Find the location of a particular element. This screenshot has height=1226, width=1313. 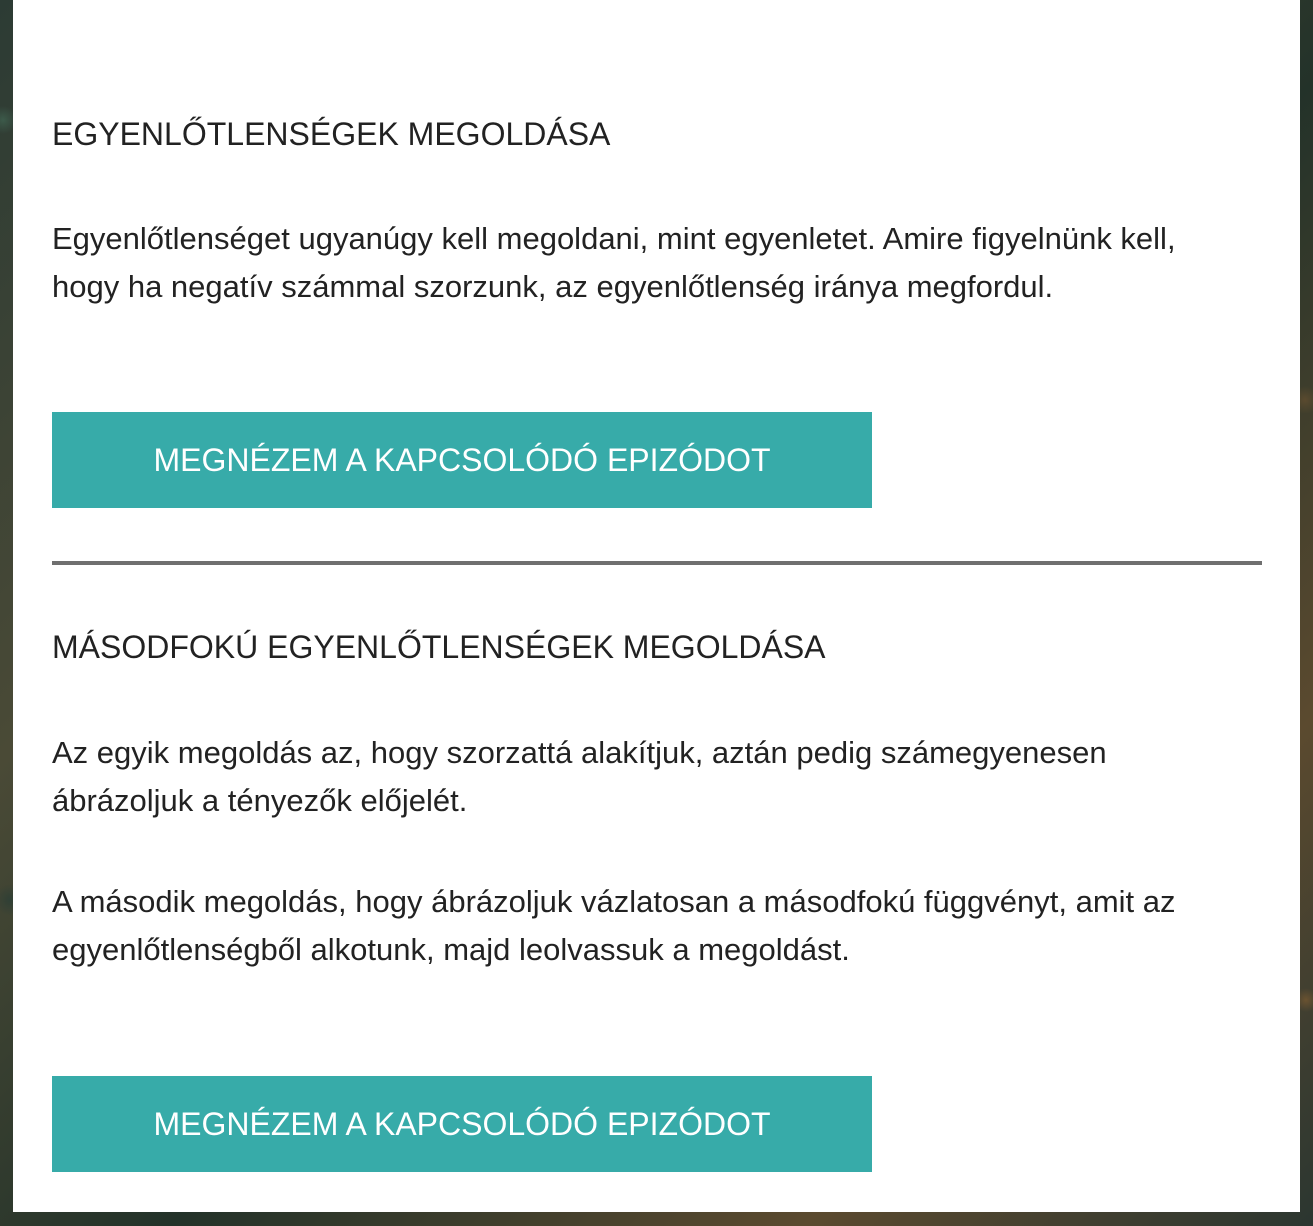

section-inequalities: EGYENLŐTLENSÉGEK MEGOLDÁSA is located at coordinates (657, 134).